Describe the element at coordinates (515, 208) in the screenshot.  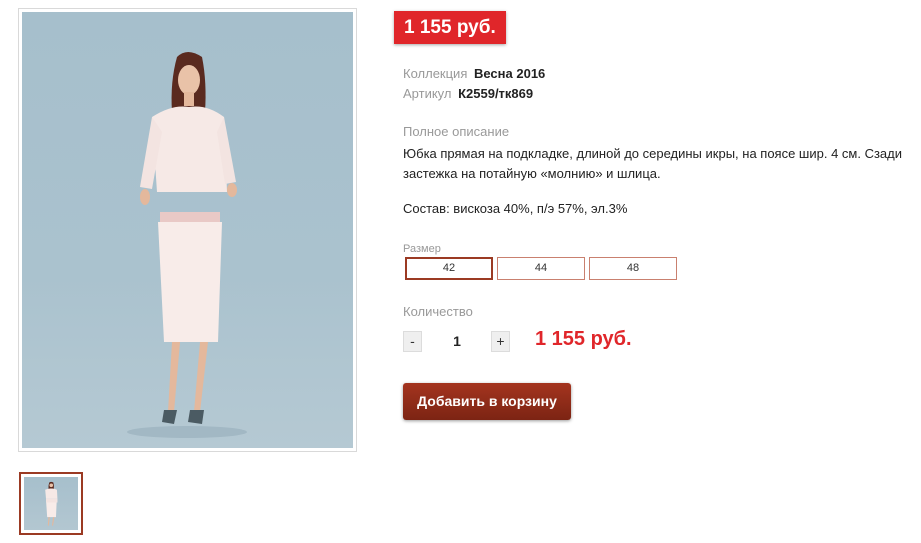
I see `composition-text: Состав: вискоза 40%, п/э 57%, эл.3%` at that location.